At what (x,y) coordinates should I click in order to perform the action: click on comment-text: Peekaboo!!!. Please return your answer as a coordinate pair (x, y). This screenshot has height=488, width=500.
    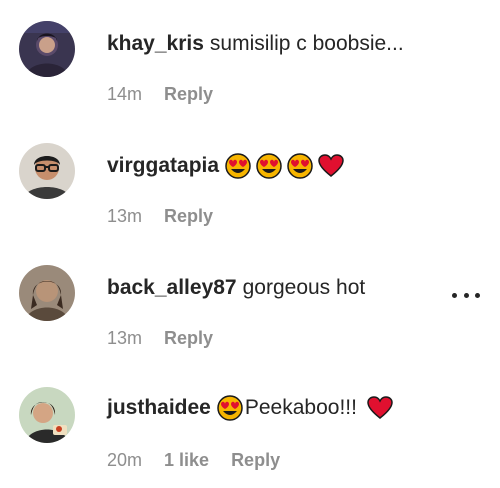
    Looking at the image, I should click on (300, 407).